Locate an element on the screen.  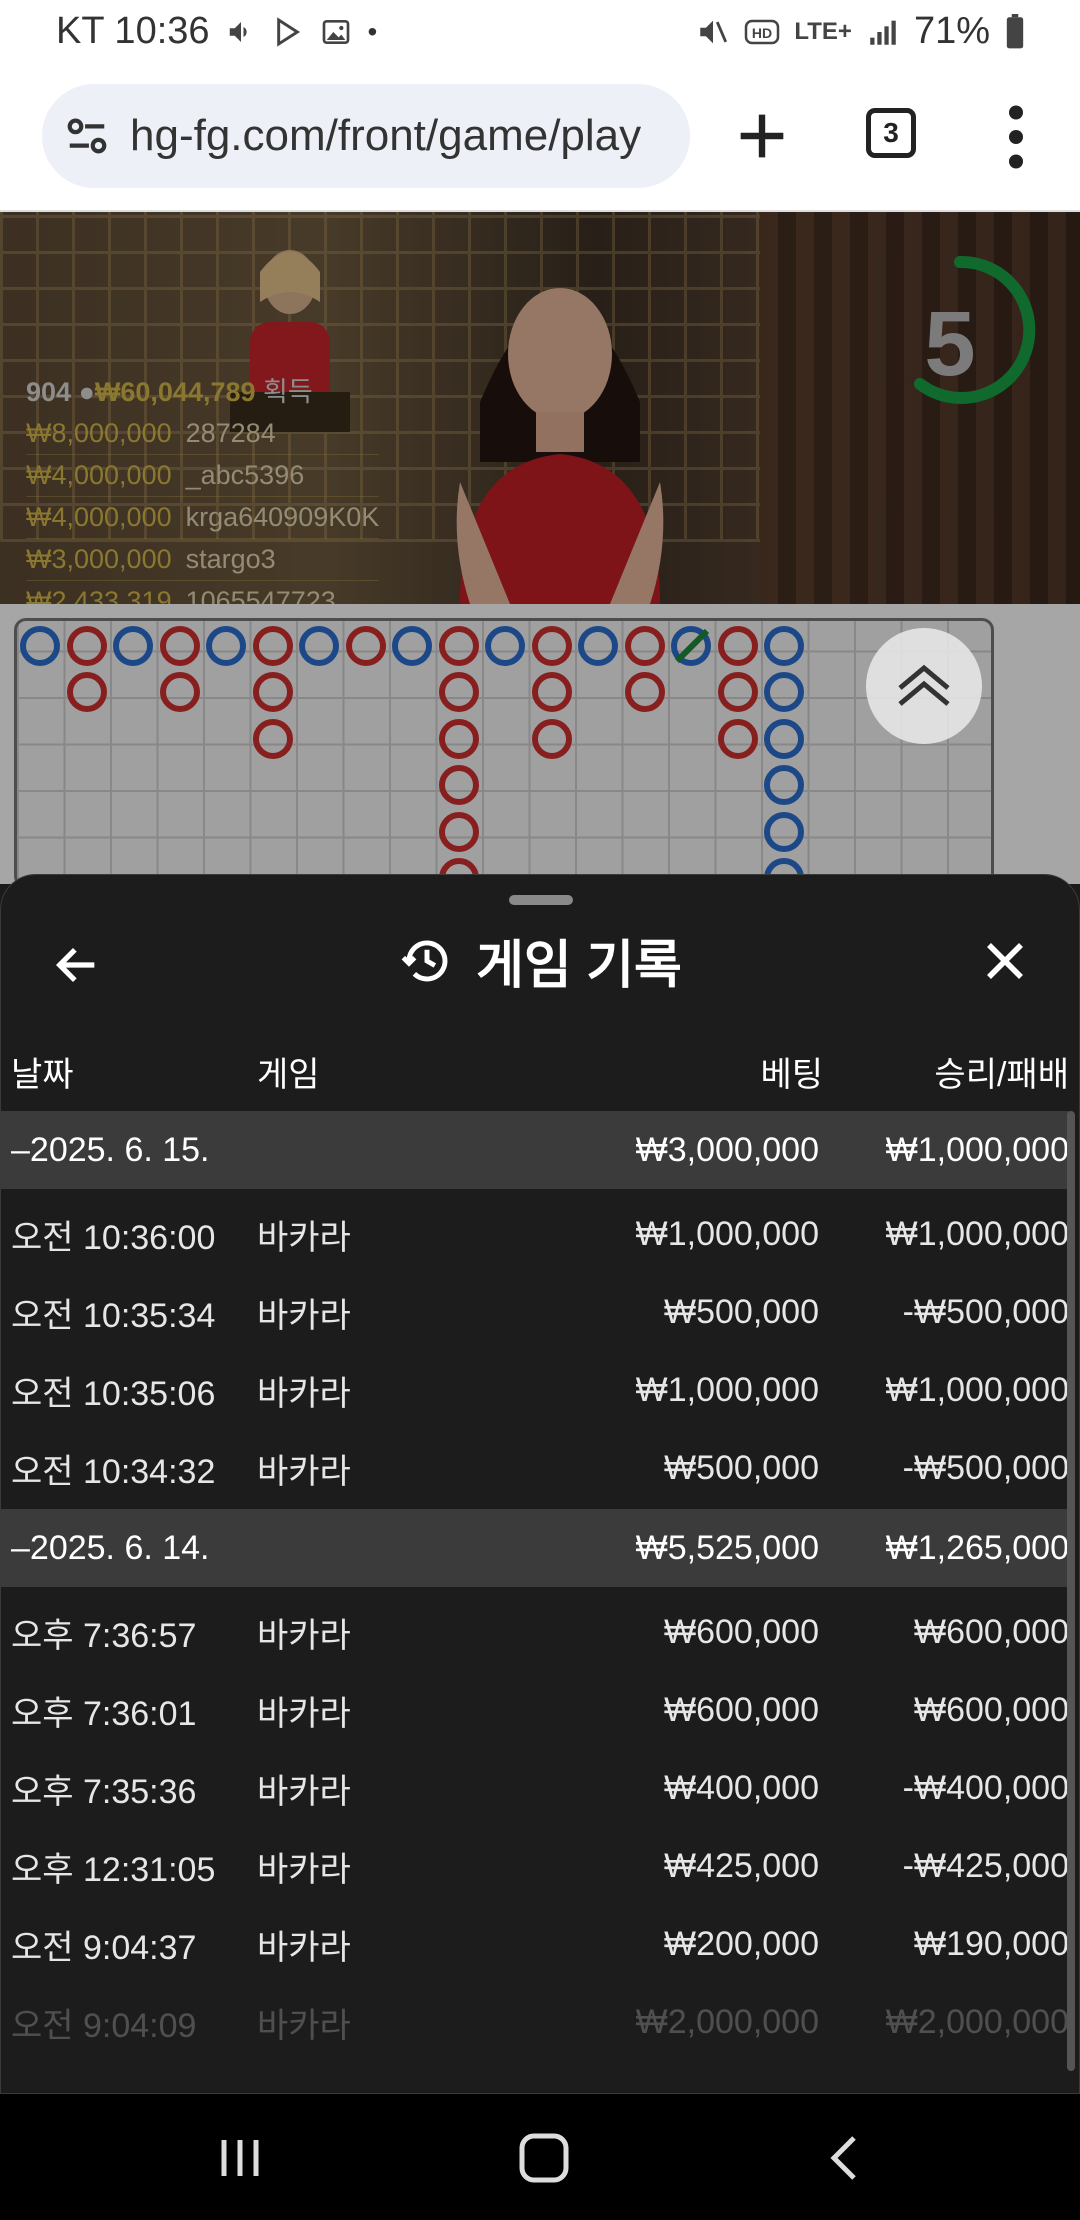
col-date: 날짜 is located at coordinates (42, 1075).